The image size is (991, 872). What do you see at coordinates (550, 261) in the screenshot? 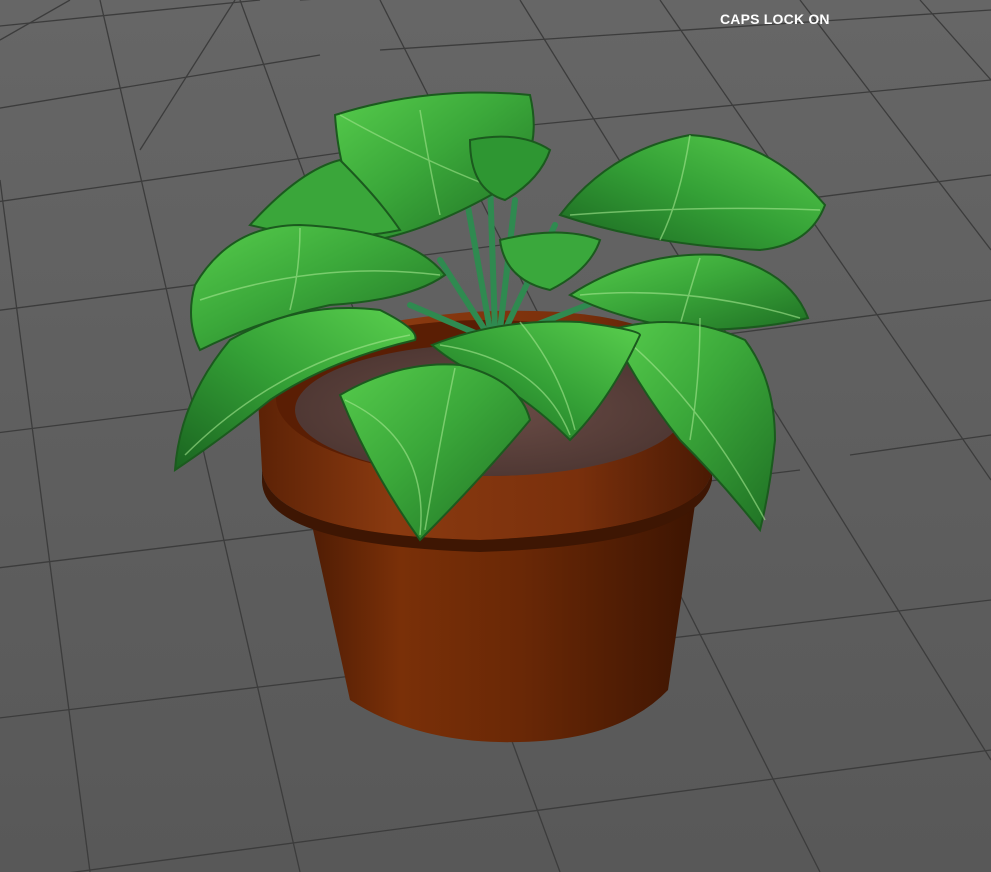
I see `leaf-center` at bounding box center [550, 261].